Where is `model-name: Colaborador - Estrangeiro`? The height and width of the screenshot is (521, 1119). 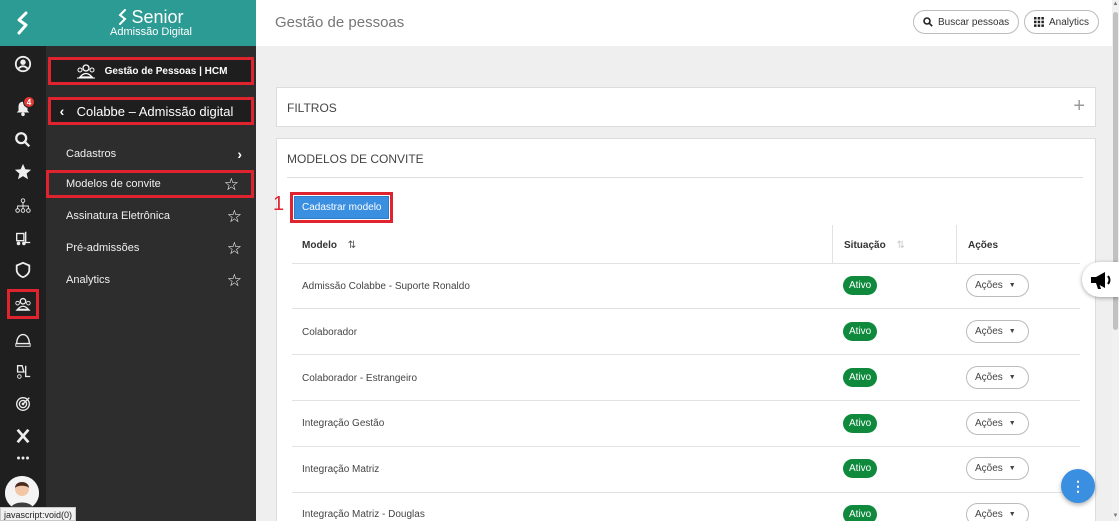
model-name: Colaborador - Estrangeiro is located at coordinates (360, 378).